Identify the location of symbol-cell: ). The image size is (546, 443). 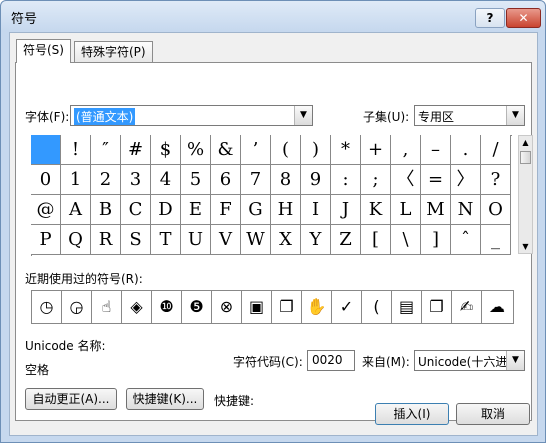
(316, 150).